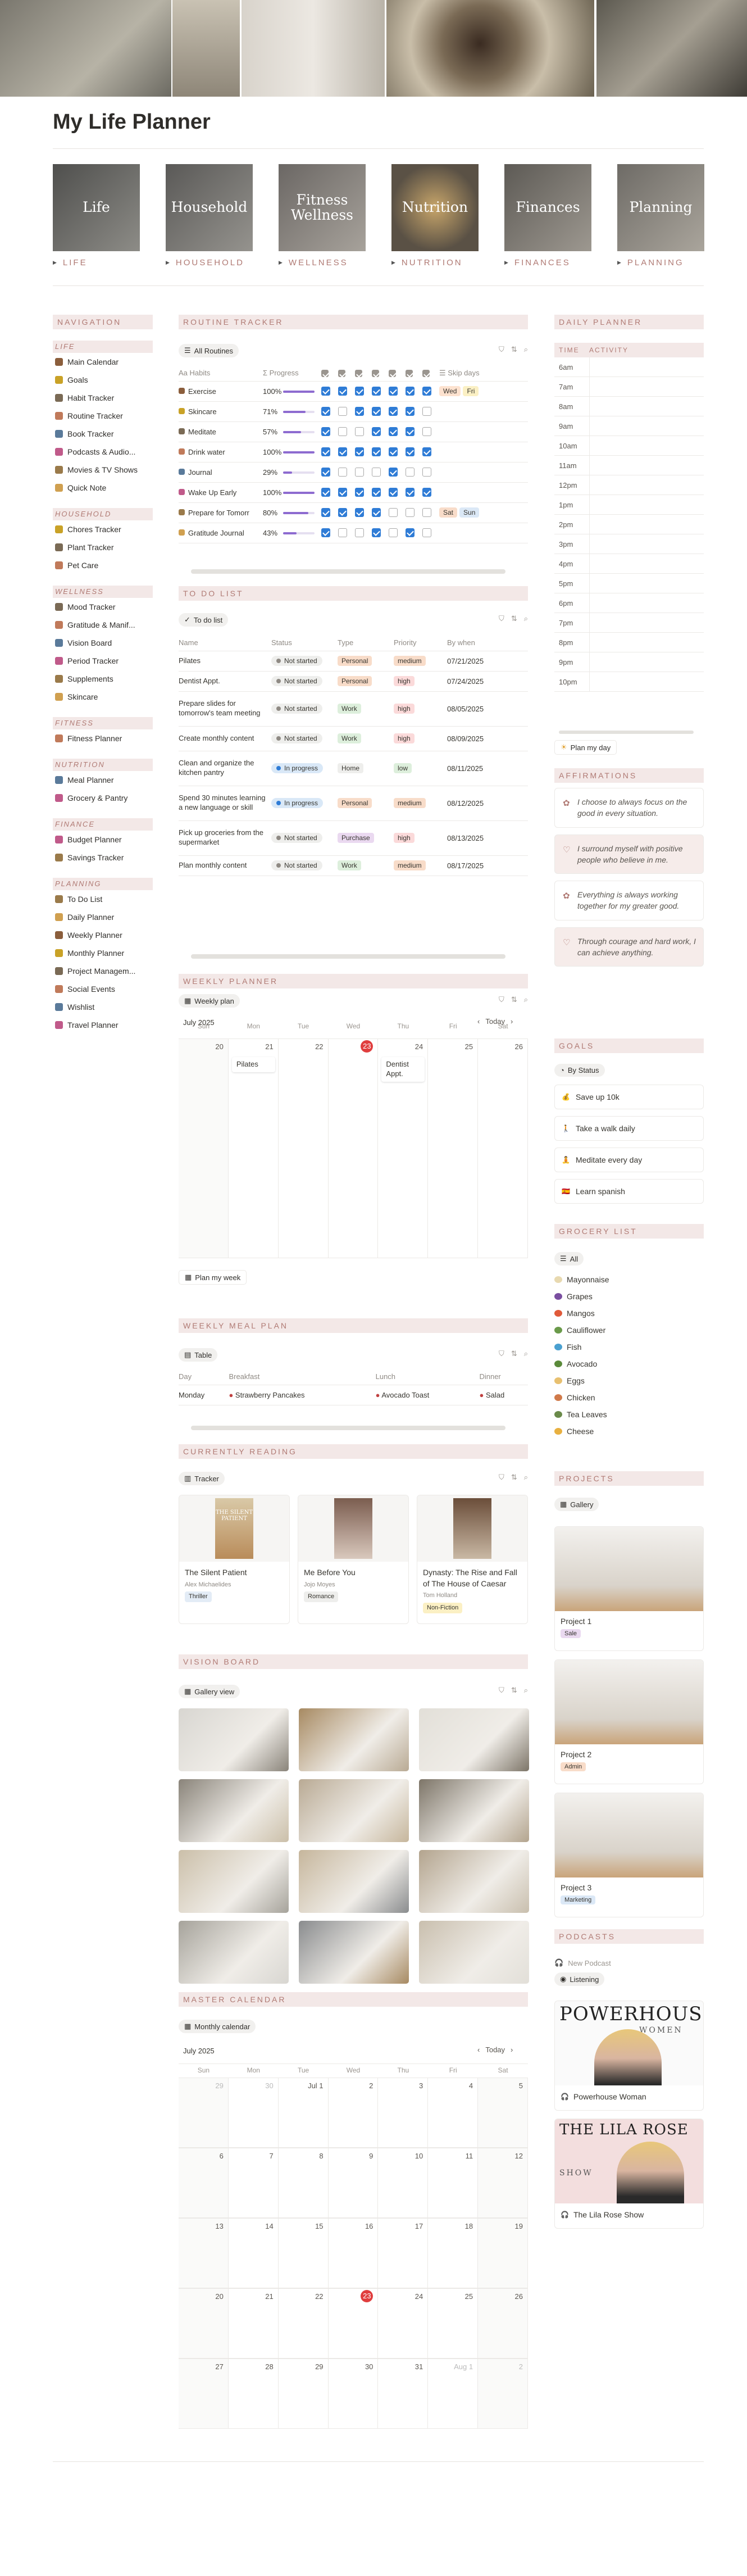 The height and width of the screenshot is (2576, 747). I want to click on calendar-day: 24, so click(403, 2323).